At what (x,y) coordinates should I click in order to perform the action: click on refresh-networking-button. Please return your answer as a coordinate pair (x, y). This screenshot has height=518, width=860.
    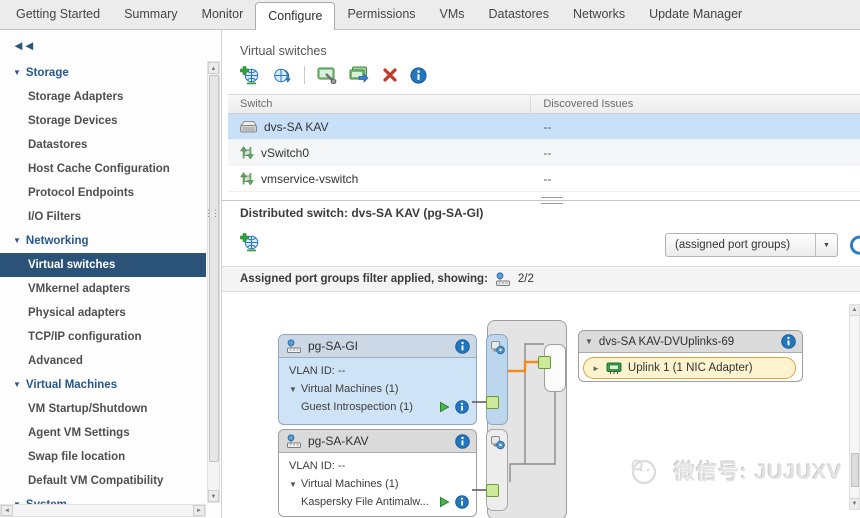
    Looking at the image, I should click on (282, 75).